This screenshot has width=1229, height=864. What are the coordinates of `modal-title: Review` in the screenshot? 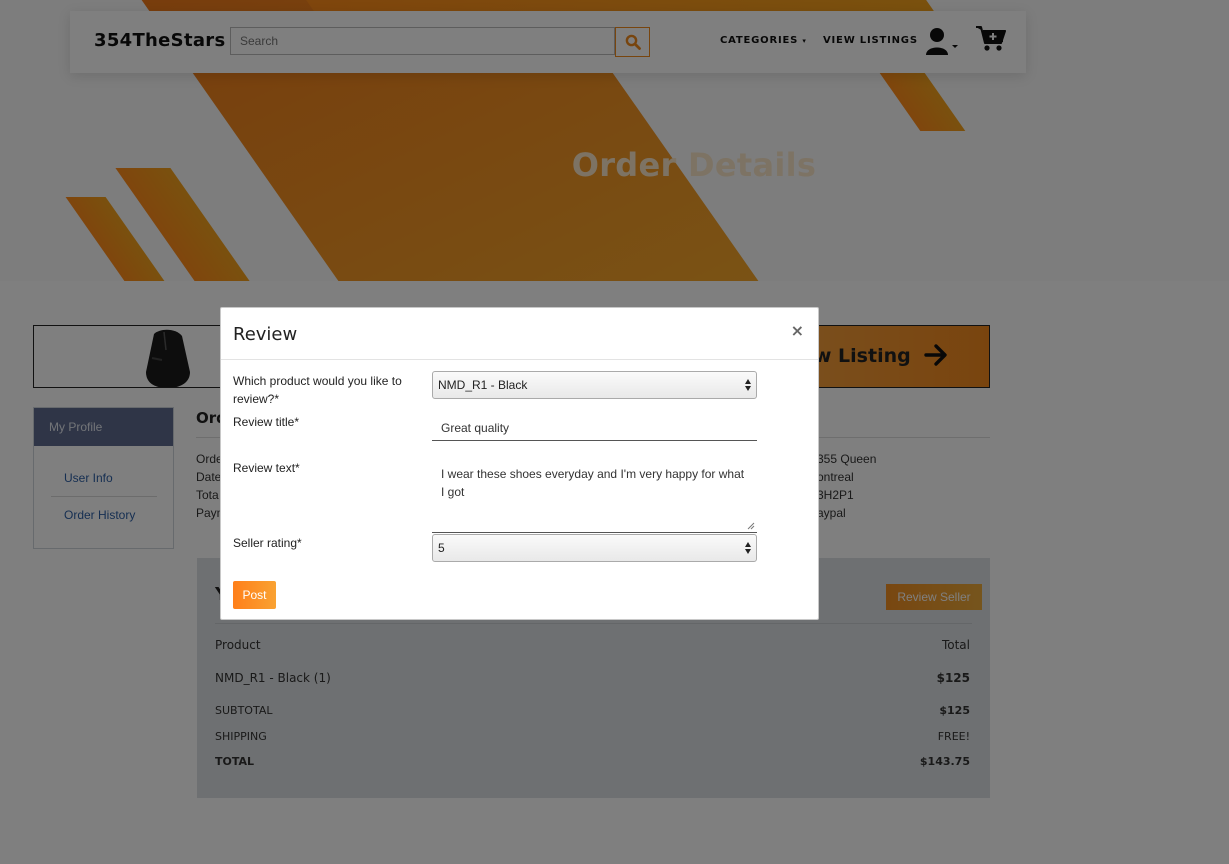 It's located at (265, 334).